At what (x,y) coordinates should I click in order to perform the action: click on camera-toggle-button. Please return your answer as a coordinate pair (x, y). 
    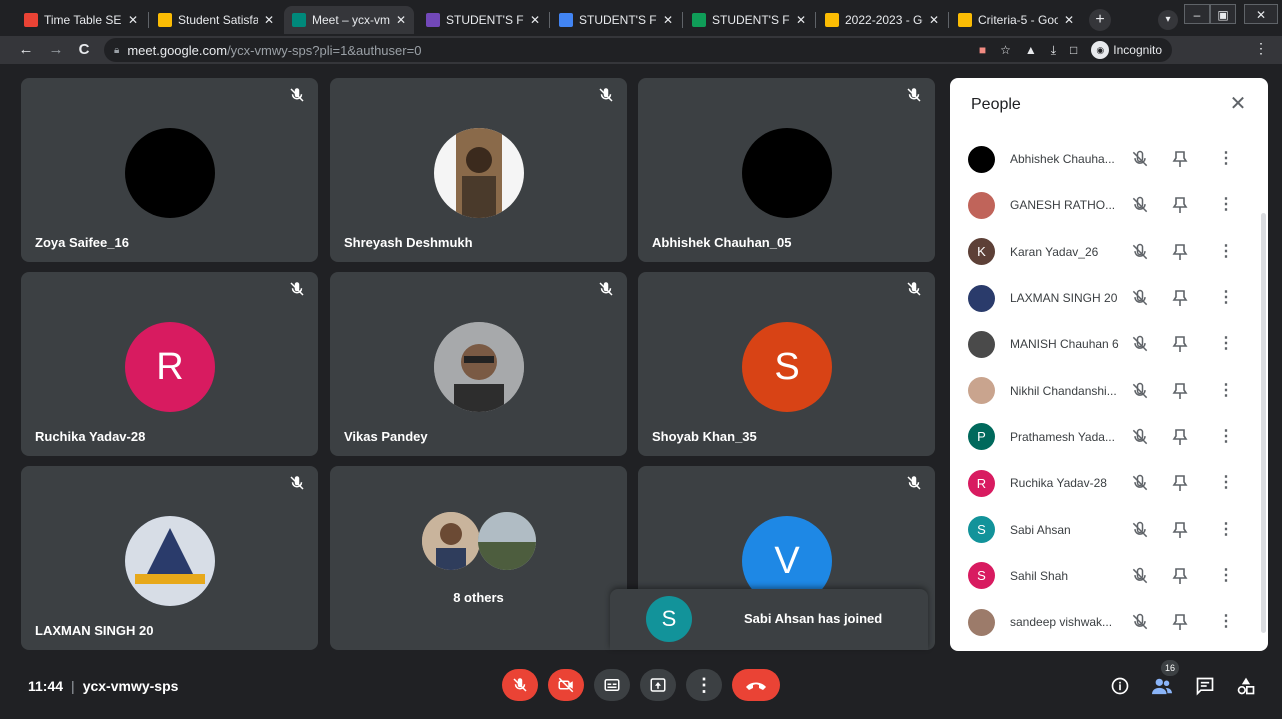
    Looking at the image, I should click on (566, 685).